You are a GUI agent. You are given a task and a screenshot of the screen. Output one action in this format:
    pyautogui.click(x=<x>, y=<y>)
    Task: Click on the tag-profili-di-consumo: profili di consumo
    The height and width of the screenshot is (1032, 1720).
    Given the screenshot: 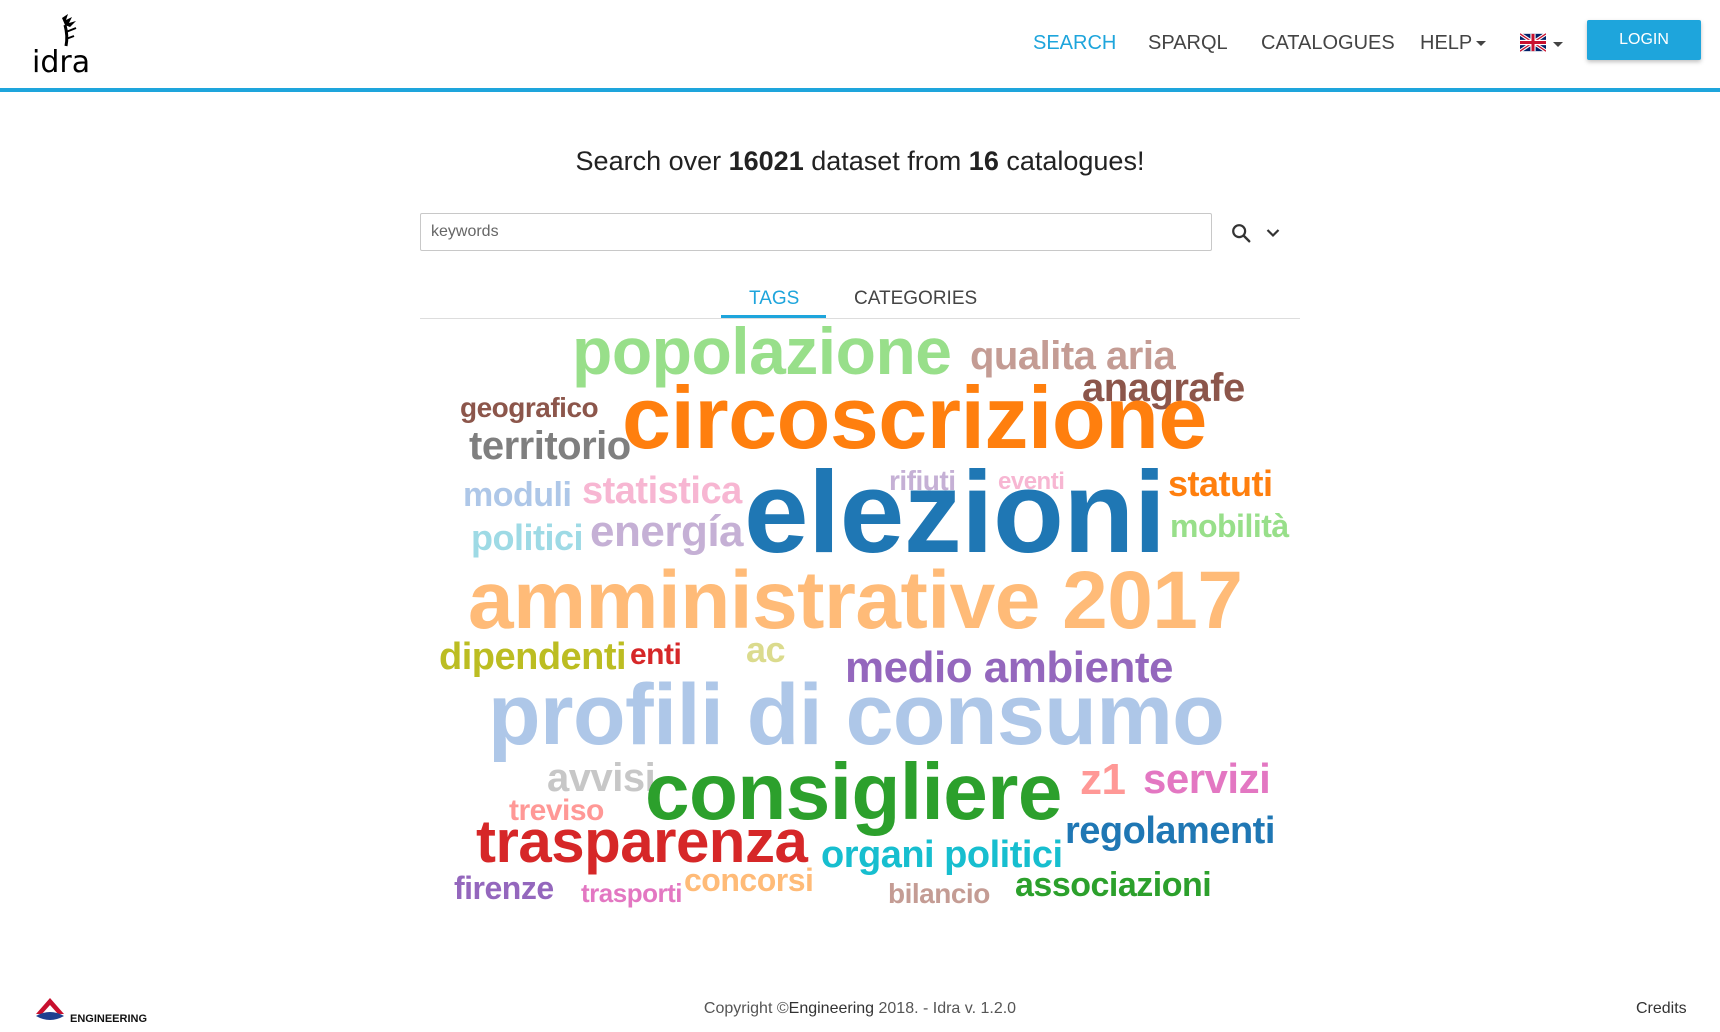 What is the action you would take?
    pyautogui.click(x=856, y=715)
    